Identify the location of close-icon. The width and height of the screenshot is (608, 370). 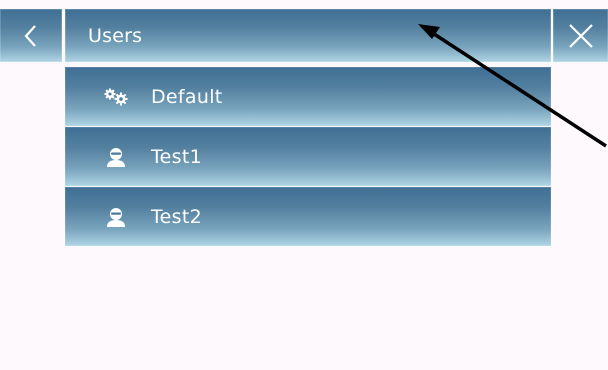
(580, 35).